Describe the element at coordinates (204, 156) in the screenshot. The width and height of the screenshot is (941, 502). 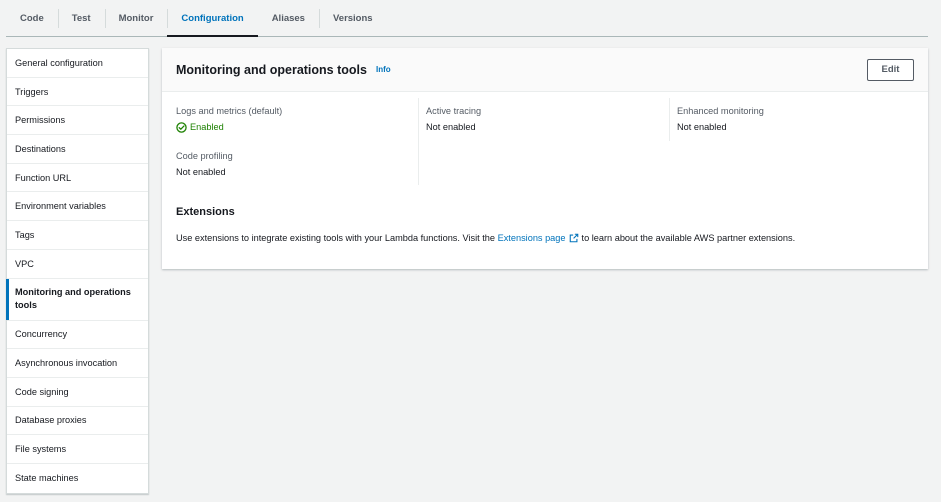
I see `field-label: Code profiling` at that location.